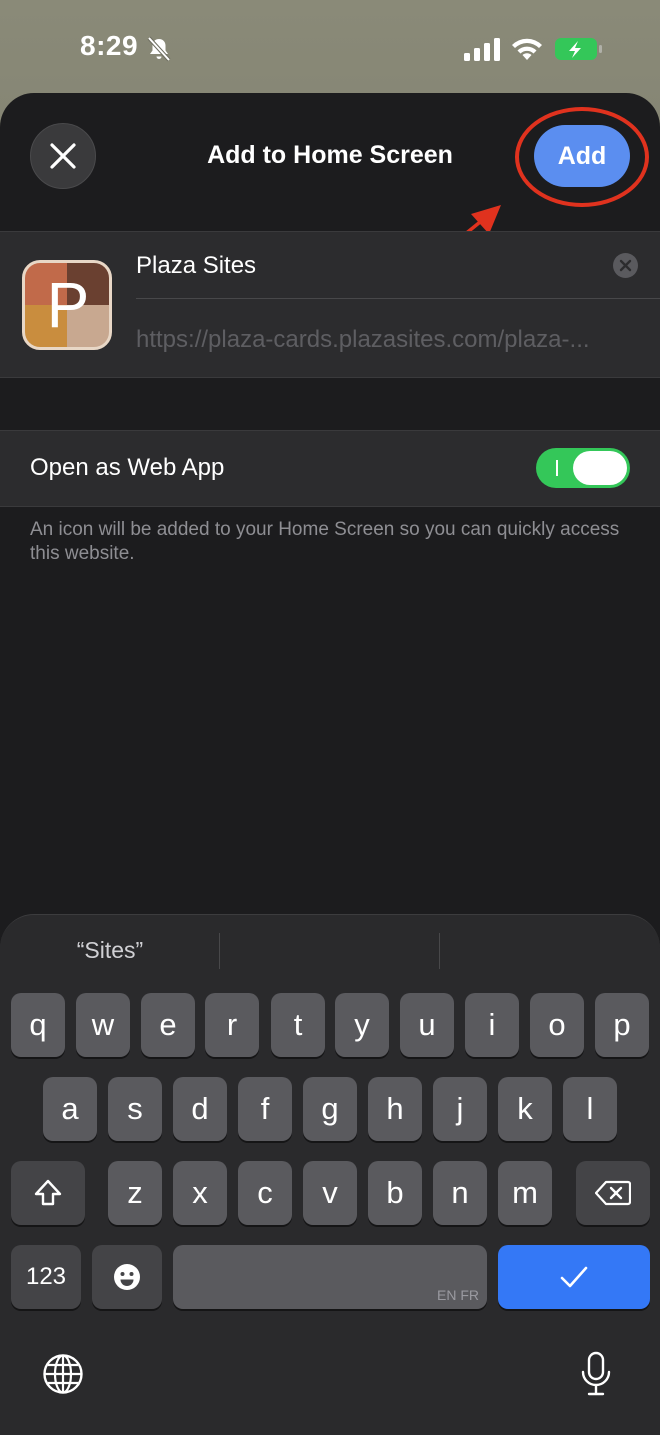 The width and height of the screenshot is (660, 1435). What do you see at coordinates (298, 1025) in the screenshot?
I see `key-t: t` at bounding box center [298, 1025].